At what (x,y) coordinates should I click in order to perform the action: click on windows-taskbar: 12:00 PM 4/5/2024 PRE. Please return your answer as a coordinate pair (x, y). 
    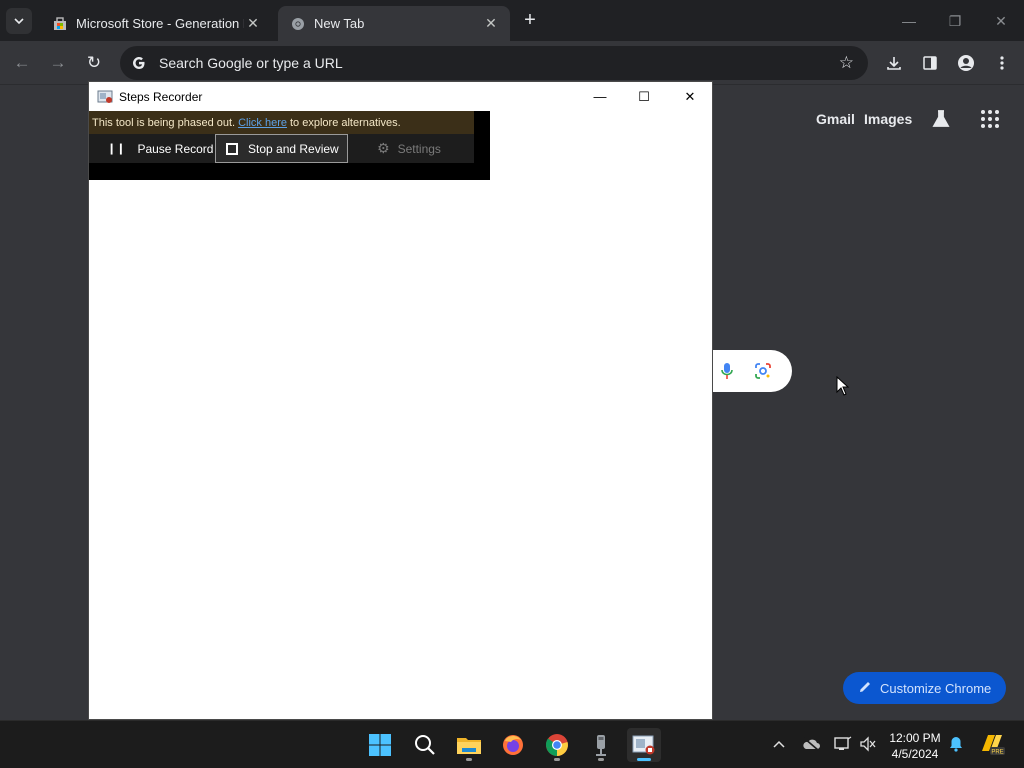
    Looking at the image, I should click on (512, 744).